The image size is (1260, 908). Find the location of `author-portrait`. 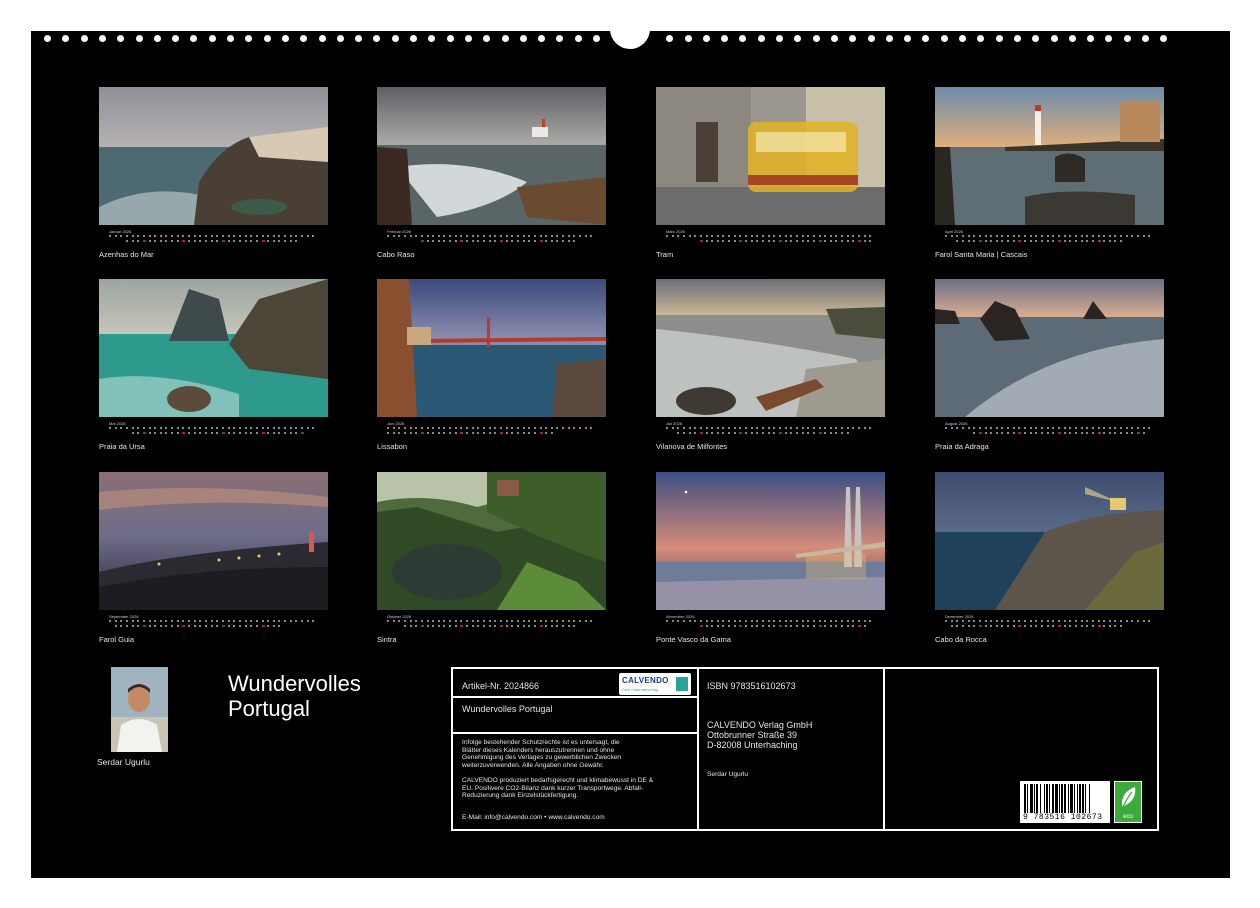

author-portrait is located at coordinates (139, 709).